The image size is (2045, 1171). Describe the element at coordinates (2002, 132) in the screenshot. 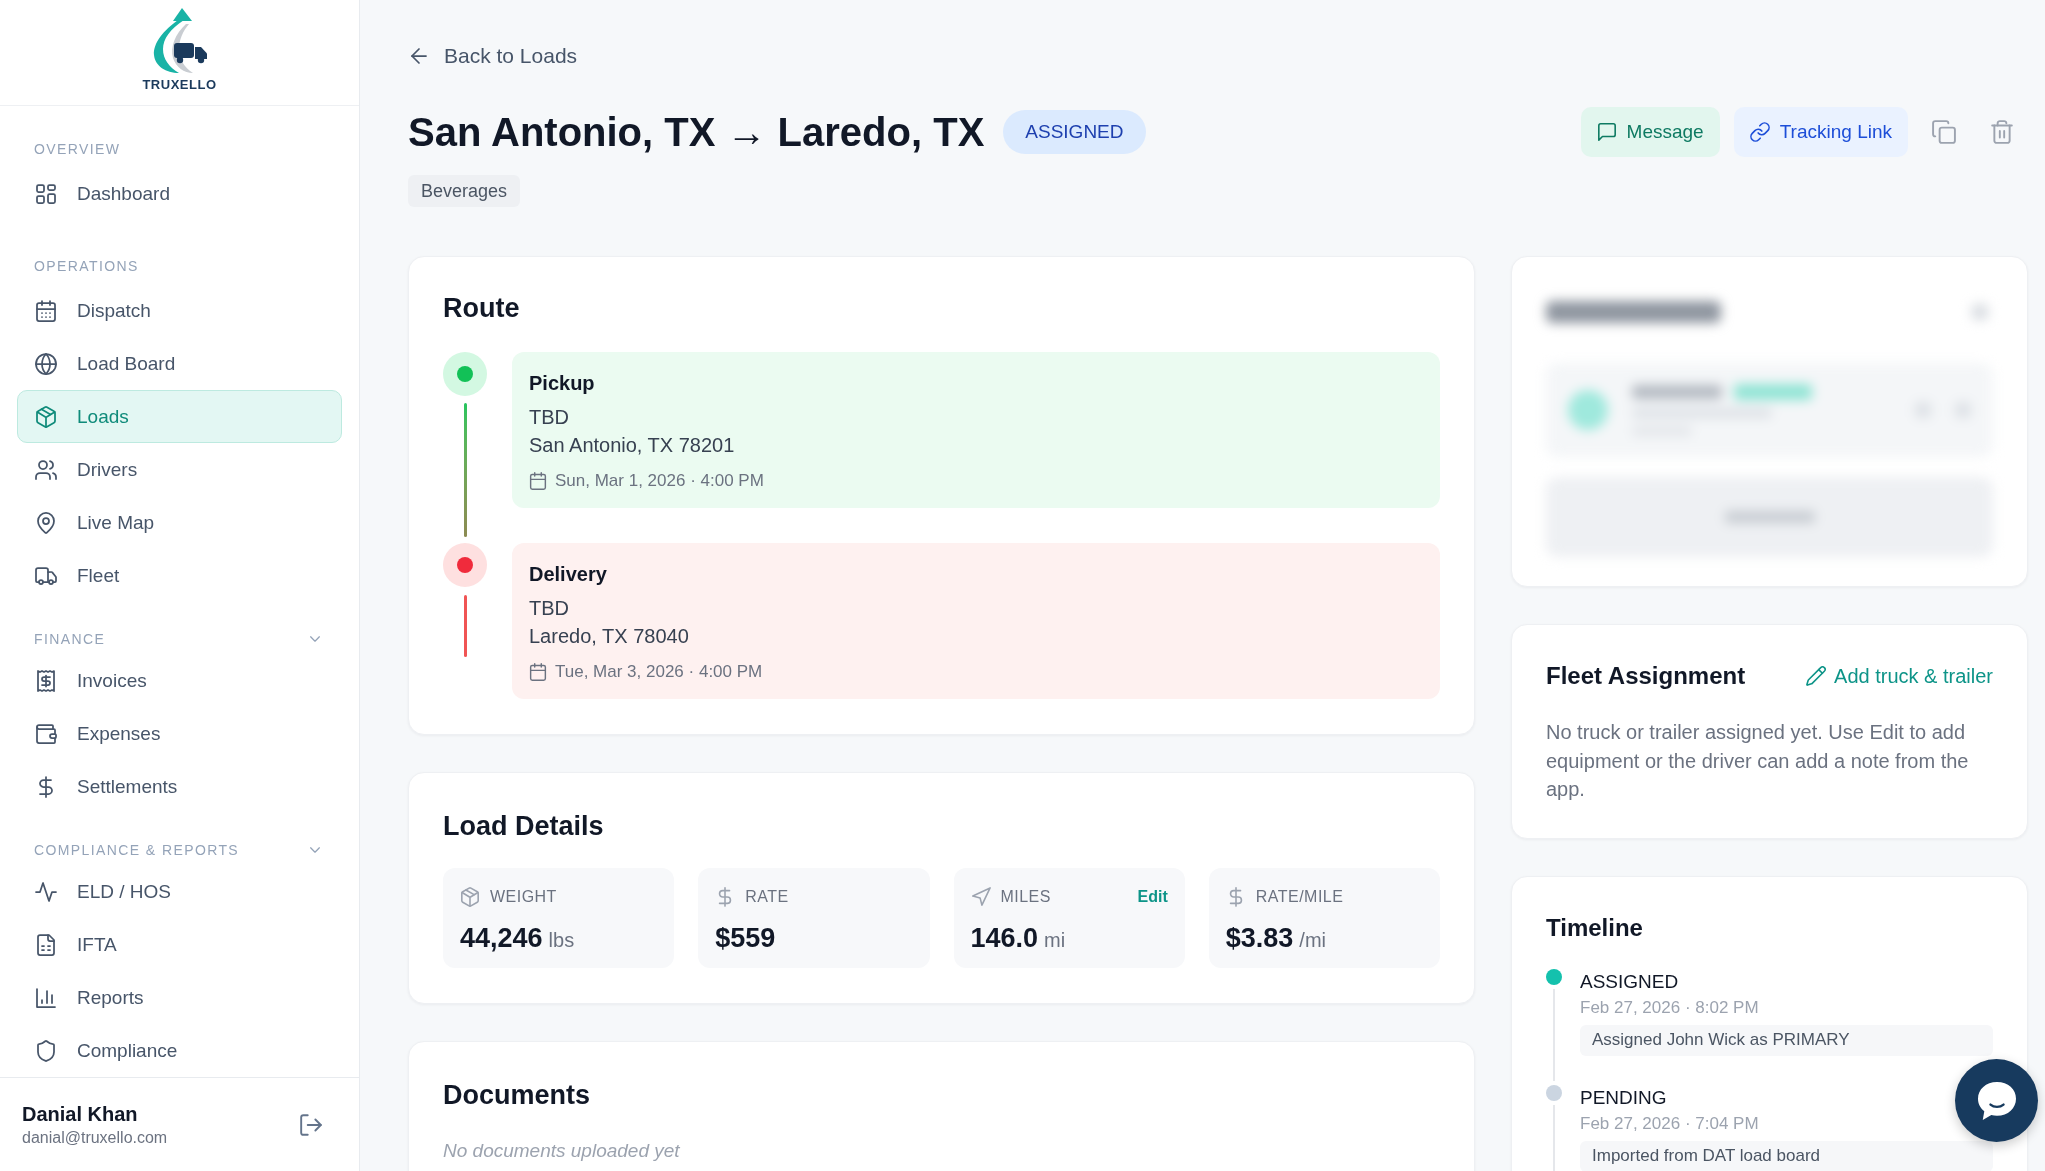

I see `trash-icon` at that location.